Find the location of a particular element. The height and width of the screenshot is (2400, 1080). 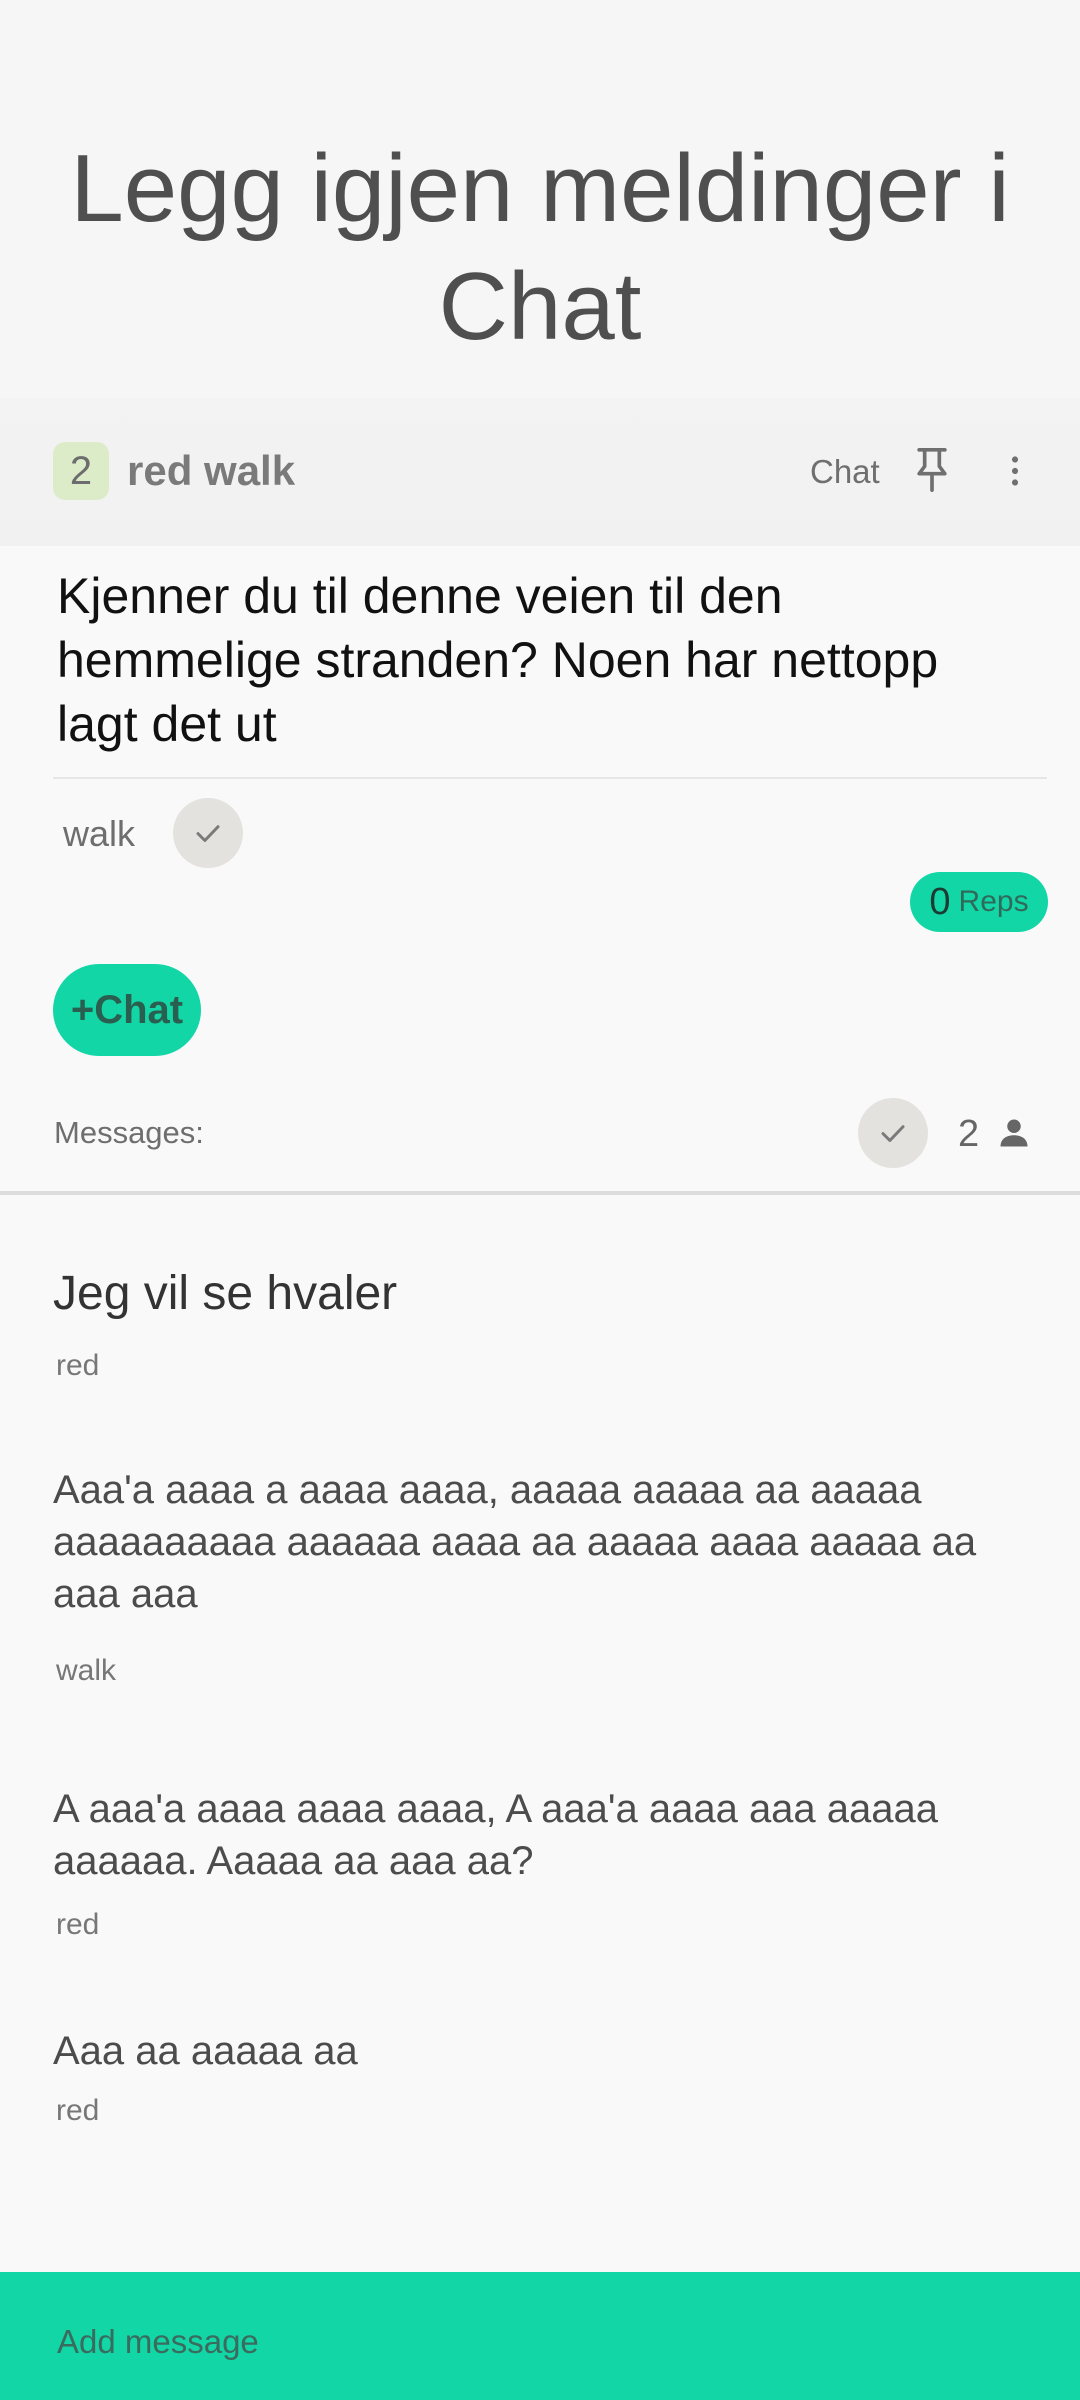

message-author: walk is located at coordinates (86, 1670).